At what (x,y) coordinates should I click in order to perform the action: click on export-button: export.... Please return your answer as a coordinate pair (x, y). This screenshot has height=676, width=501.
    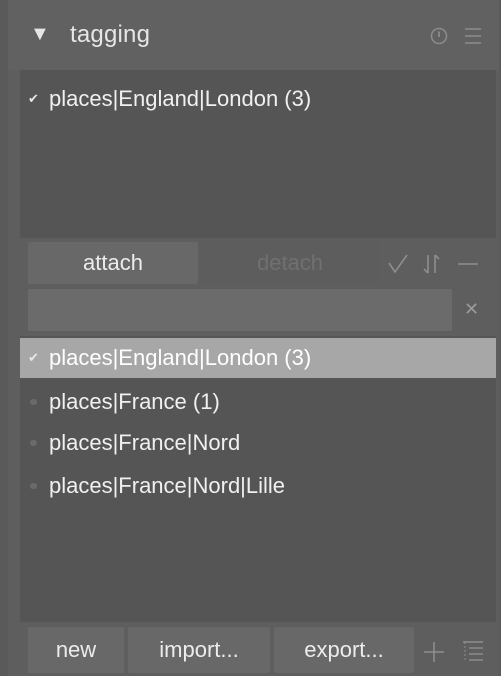
    Looking at the image, I should click on (344, 650).